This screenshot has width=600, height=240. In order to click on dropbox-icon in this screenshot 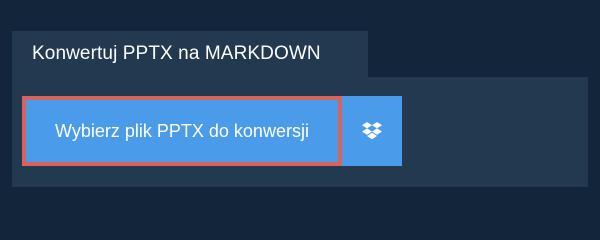, I will do `click(372, 131)`.